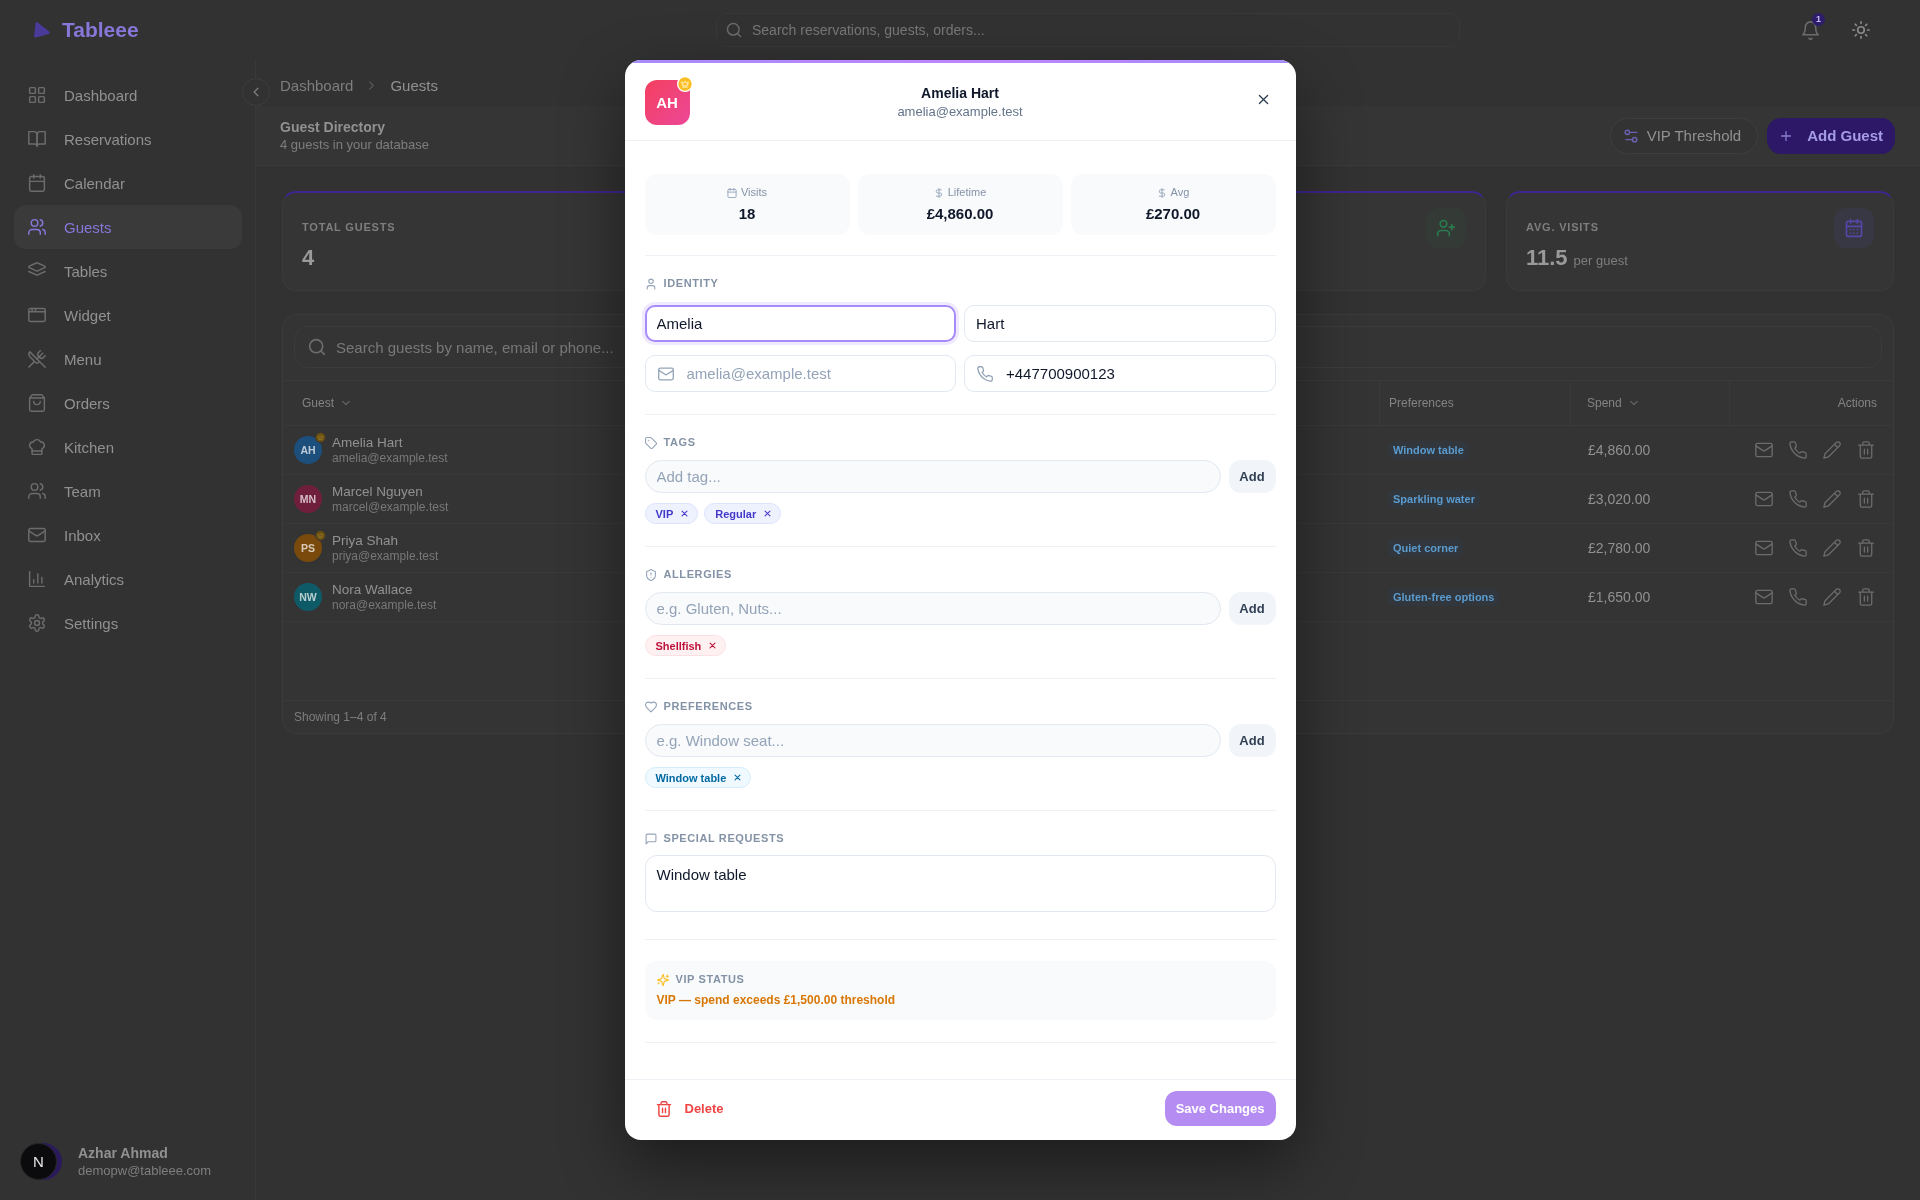 This screenshot has width=1920, height=1200. What do you see at coordinates (128, 447) in the screenshot?
I see `sidebar-item: Kitchen` at bounding box center [128, 447].